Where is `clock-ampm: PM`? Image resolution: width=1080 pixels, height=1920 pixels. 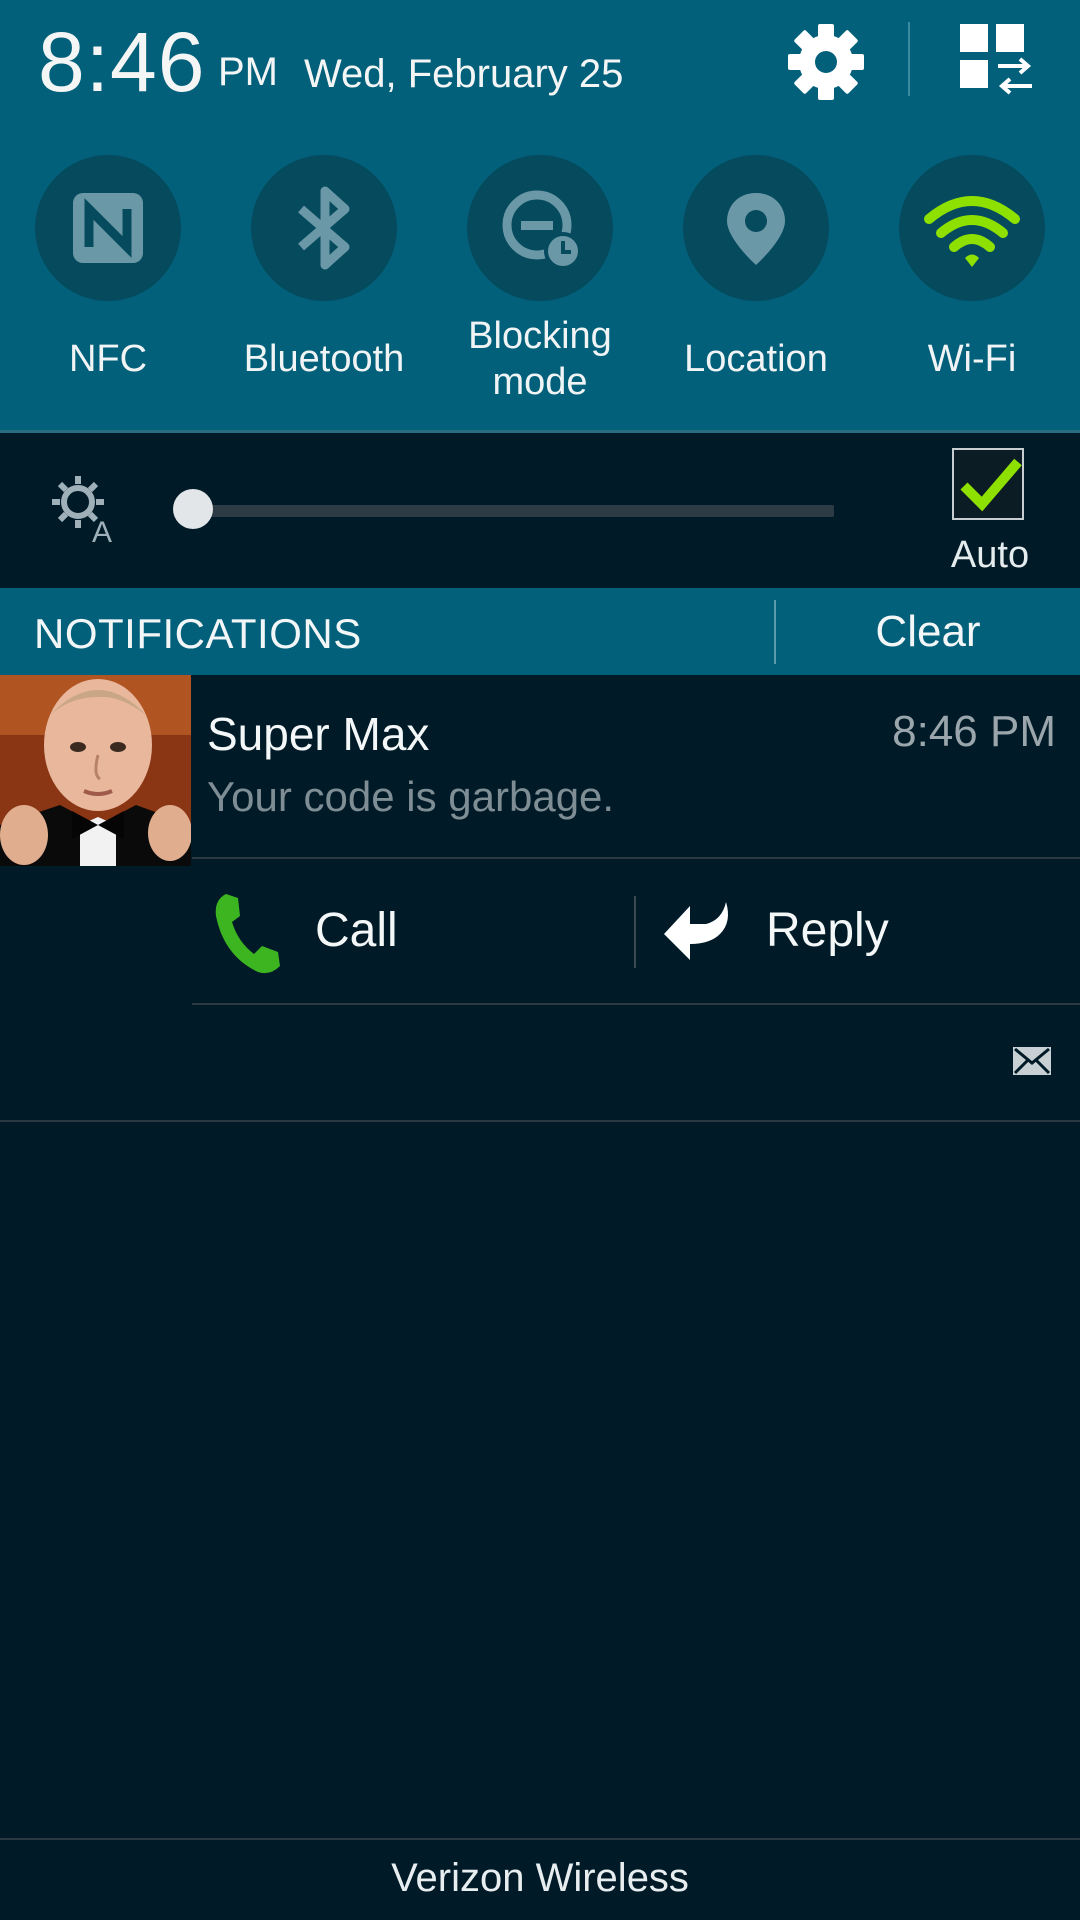
clock-ampm: PM is located at coordinates (248, 72).